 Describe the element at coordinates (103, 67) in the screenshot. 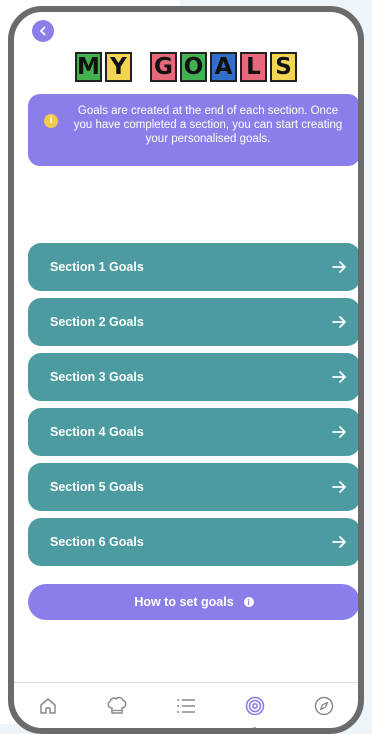

I see `title-word-my: M Y` at that location.